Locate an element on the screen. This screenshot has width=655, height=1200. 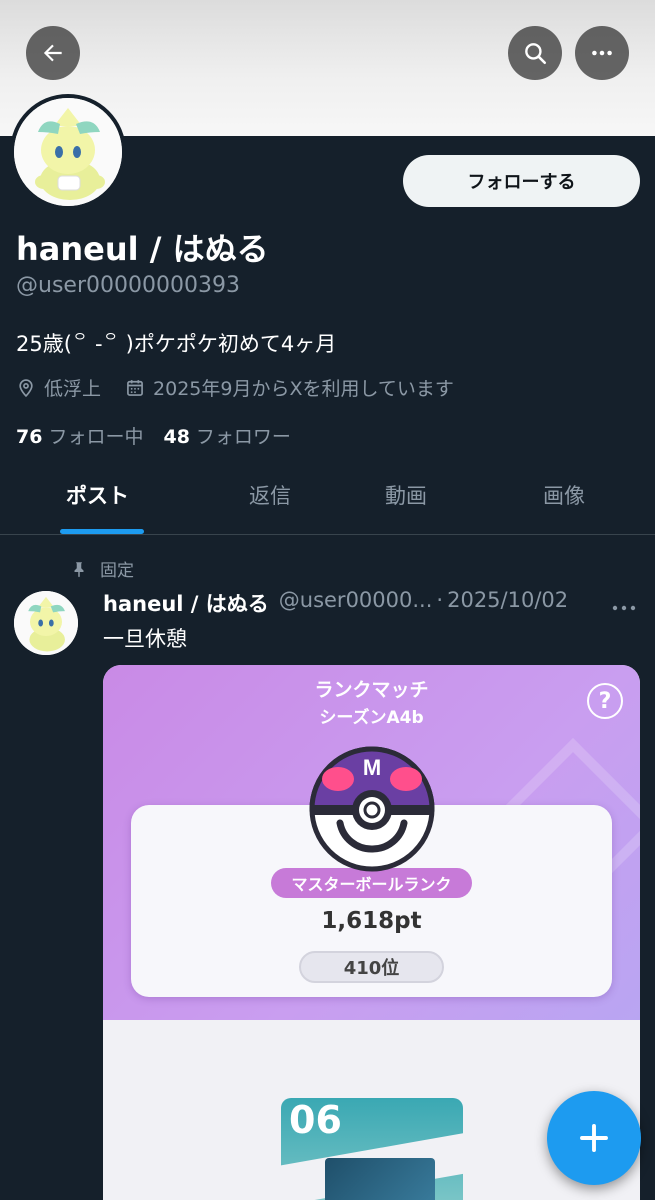
following-link: 76 フォロー中 is located at coordinates (79, 435).